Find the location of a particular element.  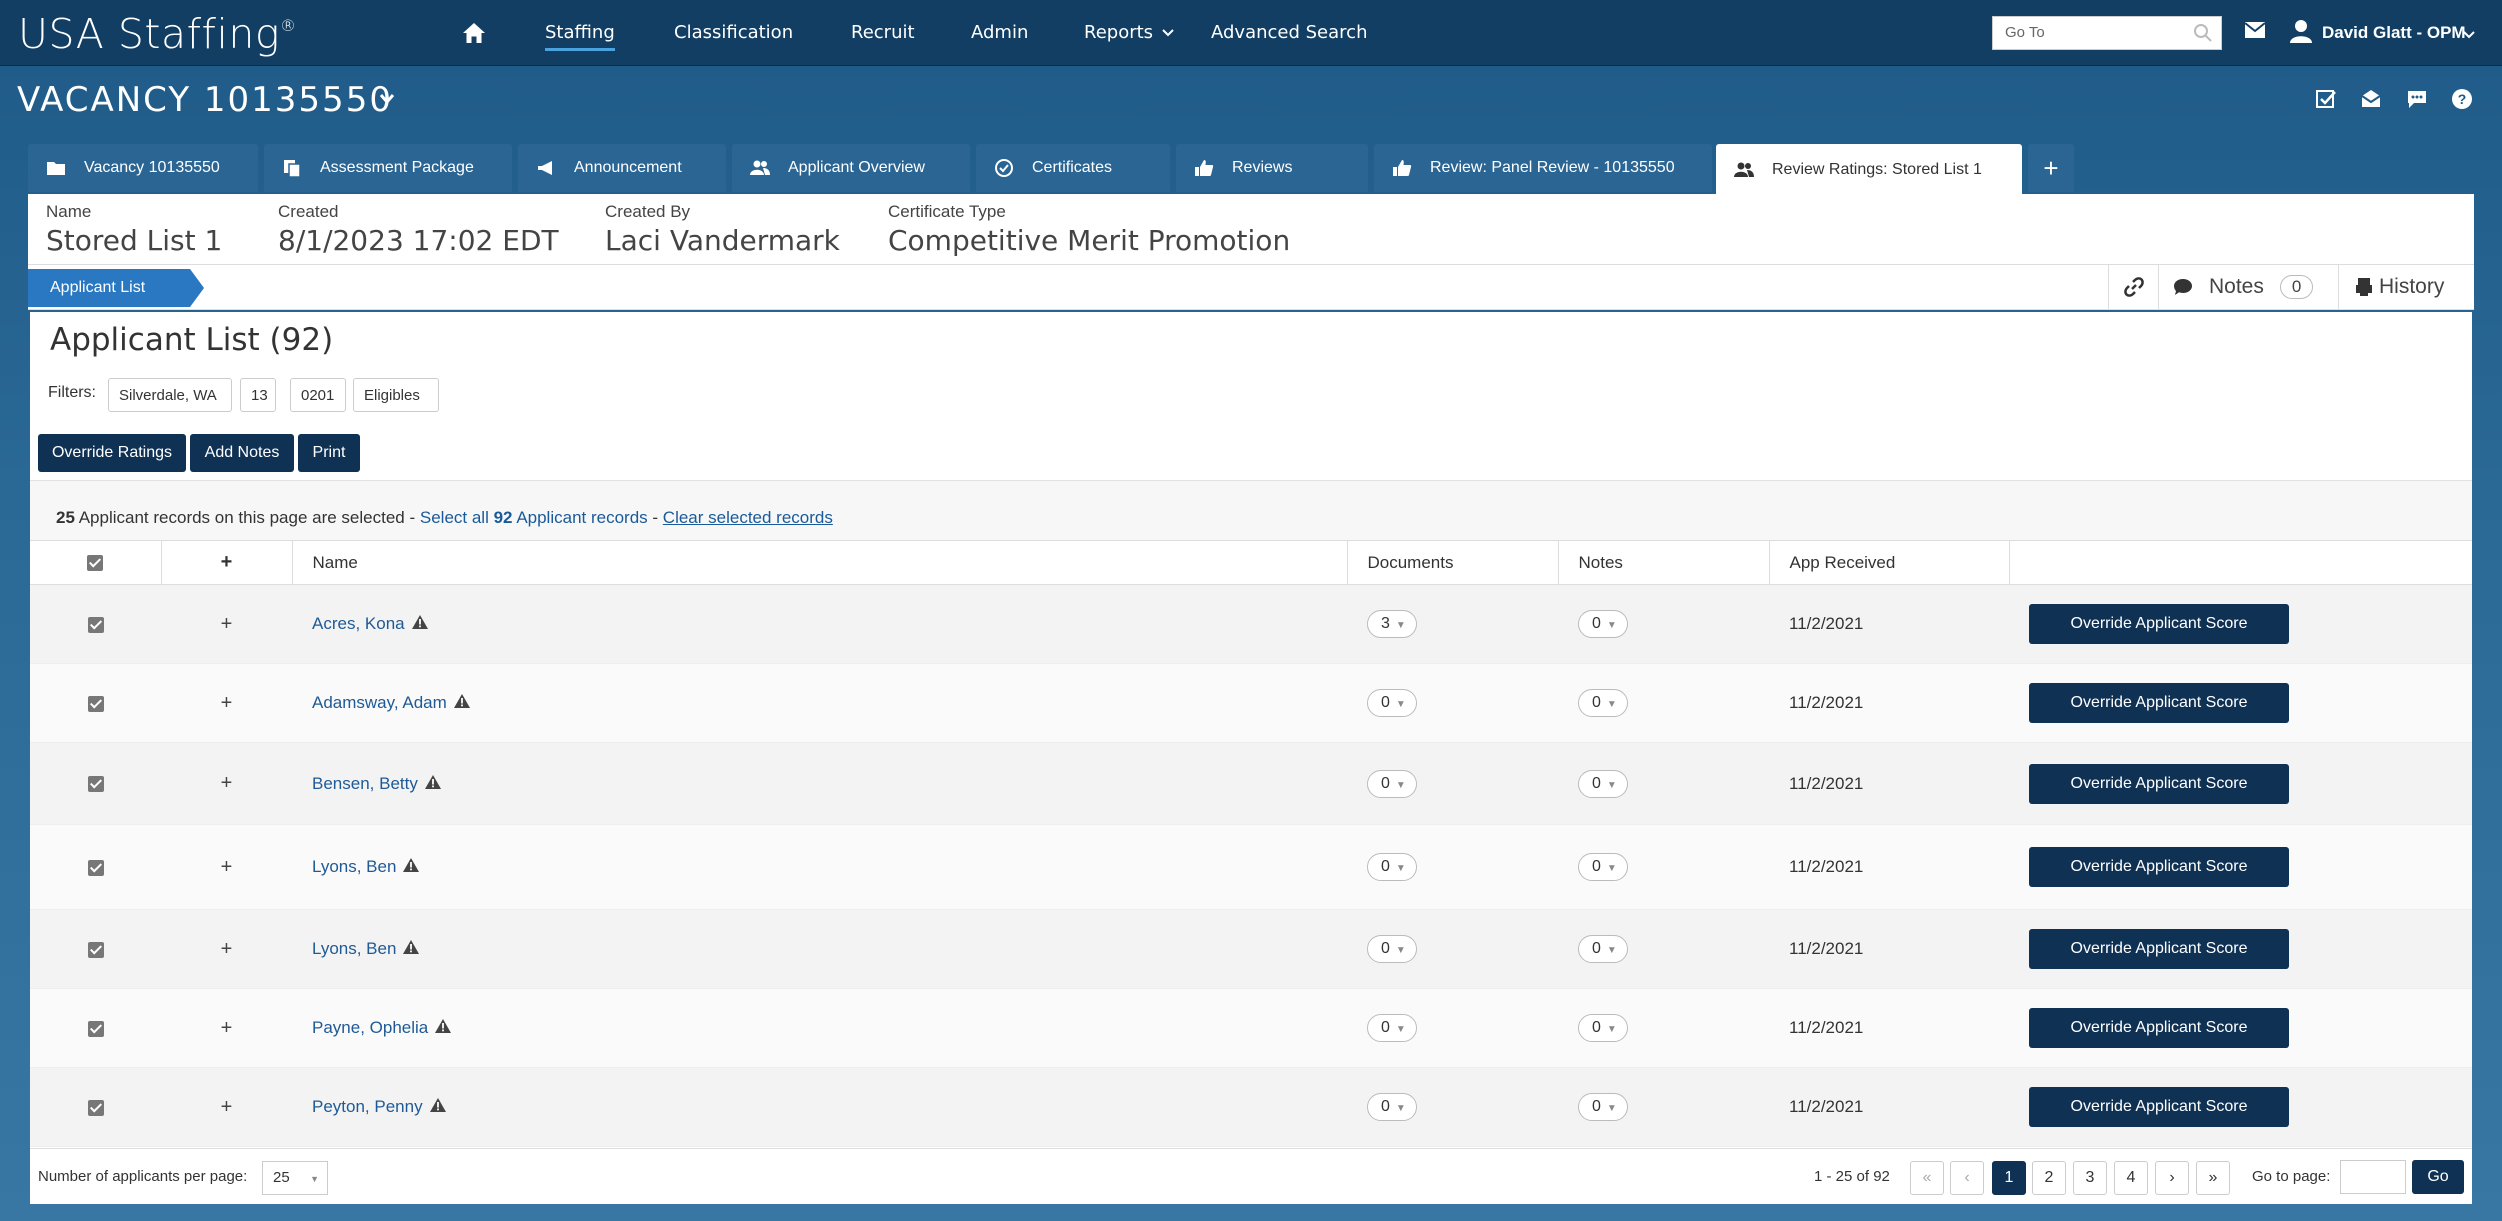

user-menu: David Glatt - OPM is located at coordinates (2394, 33).